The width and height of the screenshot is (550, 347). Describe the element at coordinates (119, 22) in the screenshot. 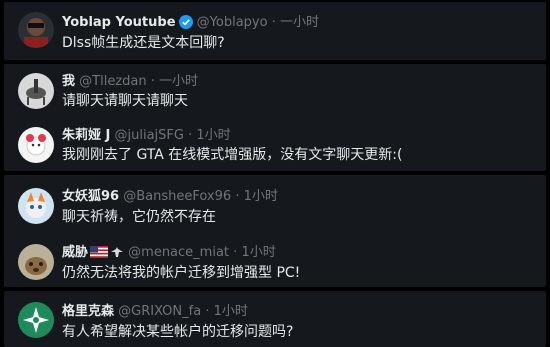

I see `display-name: Yoblap Youtube` at that location.